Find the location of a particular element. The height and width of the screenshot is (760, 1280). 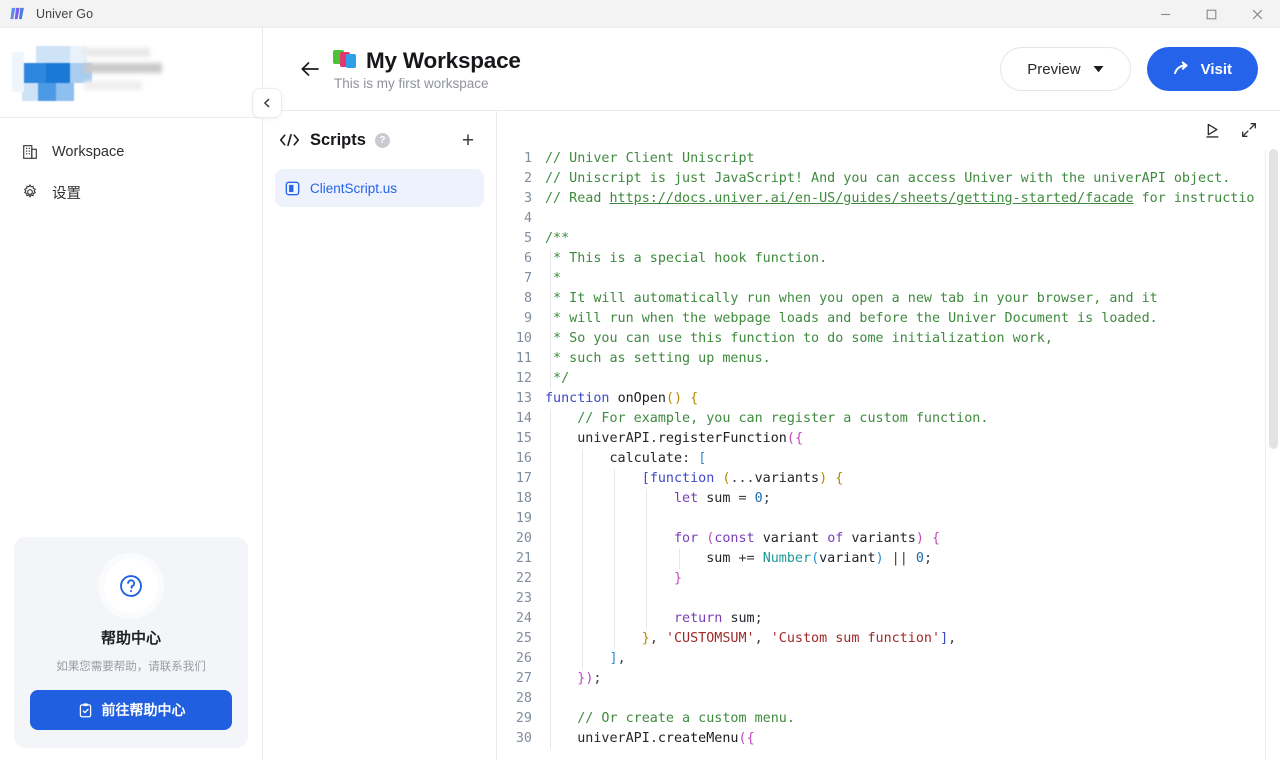

line-number: 6 is located at coordinates (527, 258).